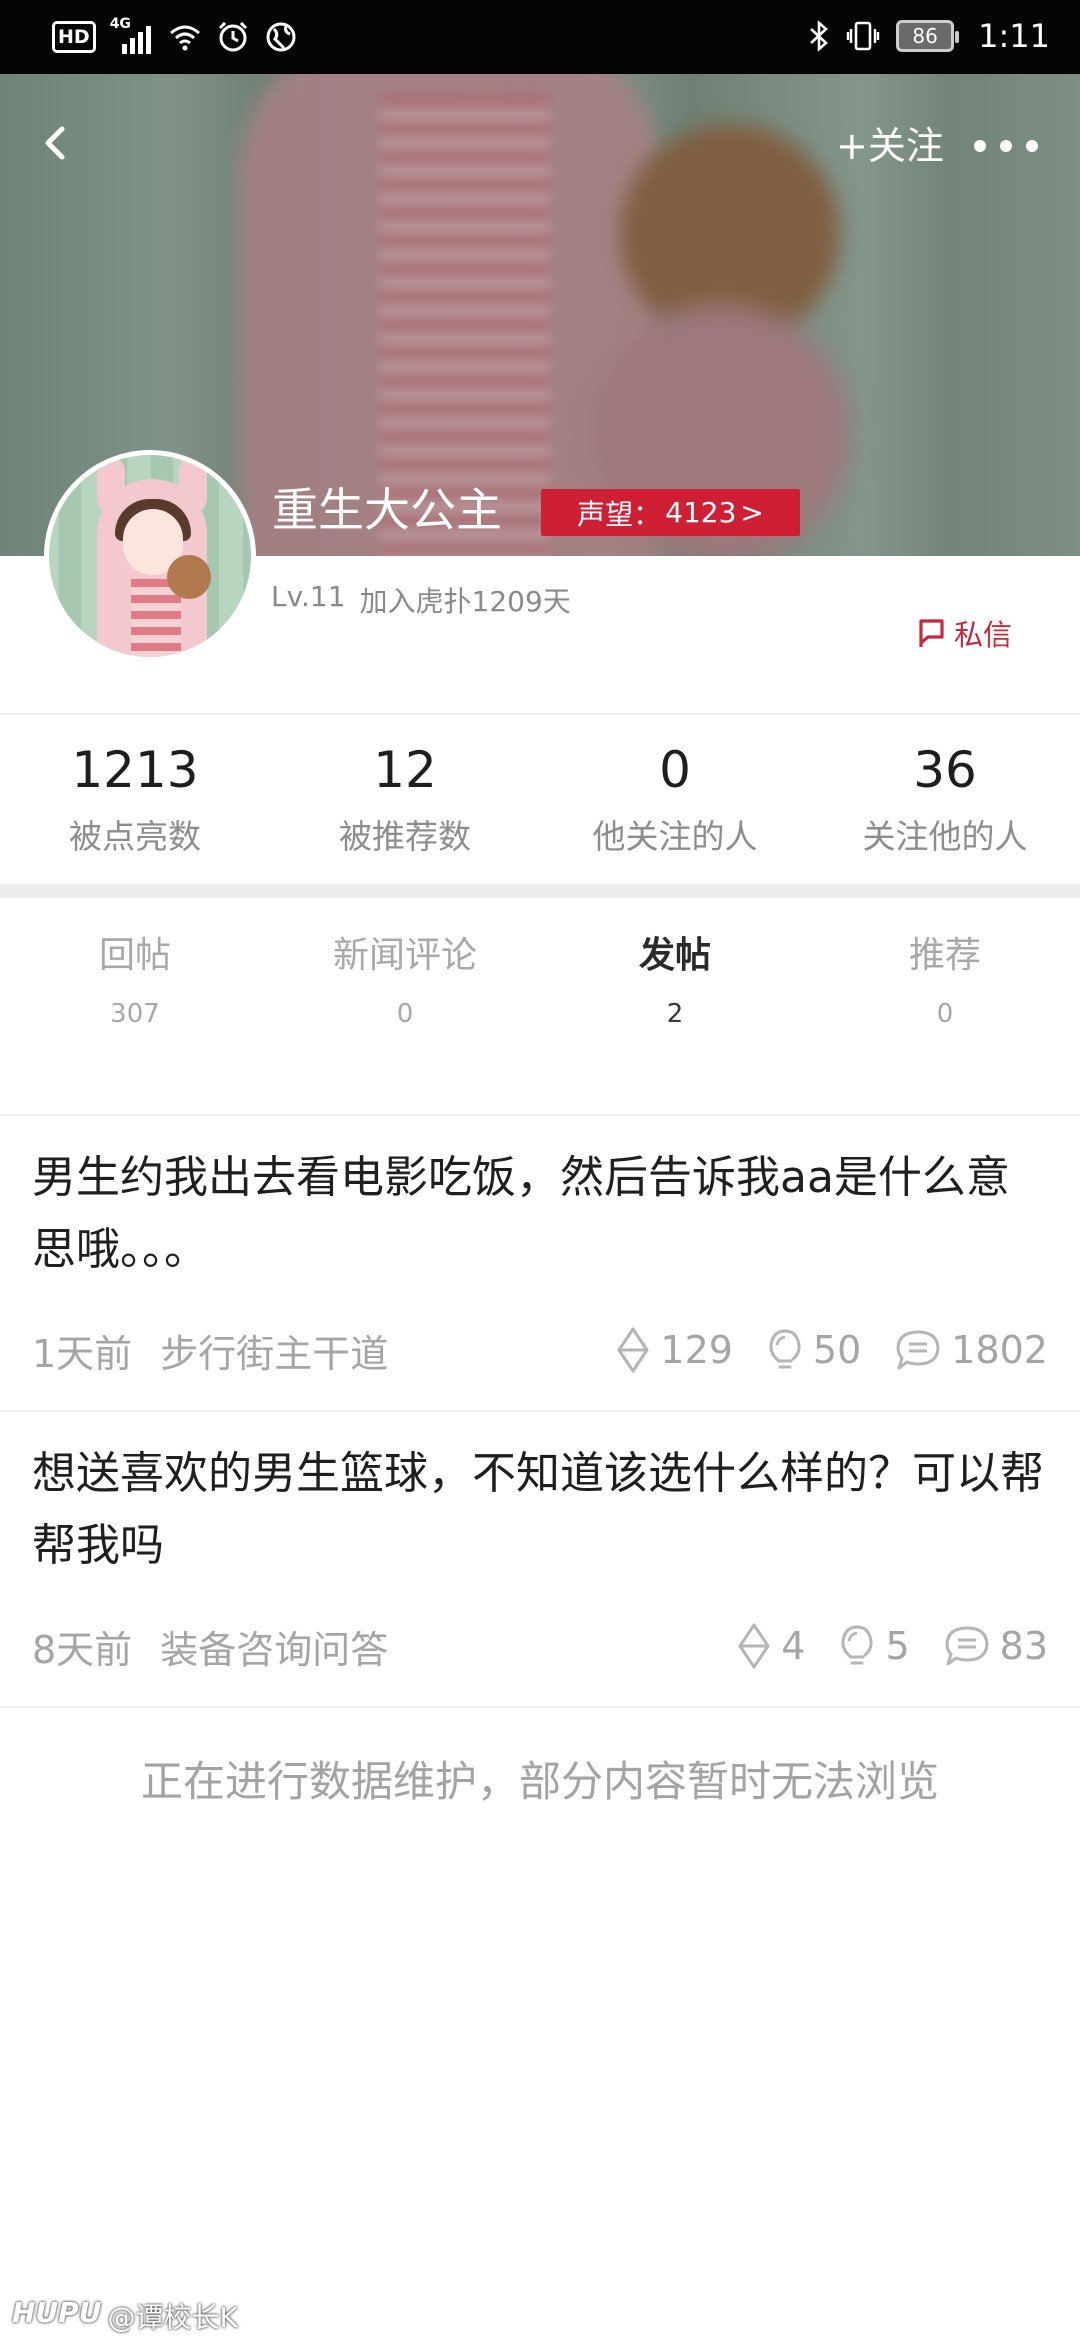 Image resolution: width=1080 pixels, height=2340 pixels. I want to click on reply-count: 1802, so click(971, 1350).